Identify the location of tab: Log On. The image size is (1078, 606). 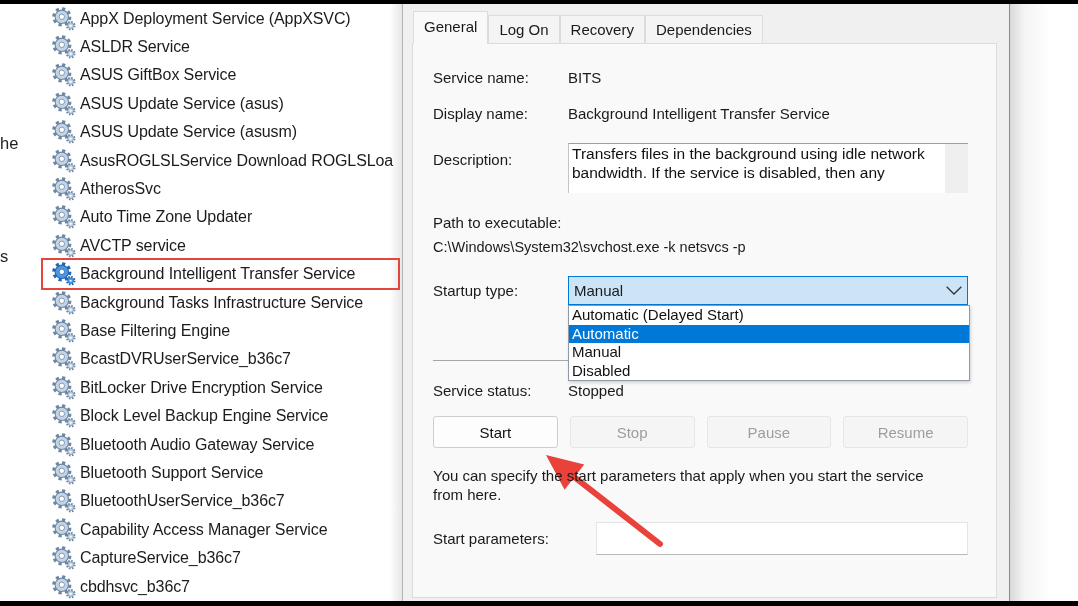
(524, 29).